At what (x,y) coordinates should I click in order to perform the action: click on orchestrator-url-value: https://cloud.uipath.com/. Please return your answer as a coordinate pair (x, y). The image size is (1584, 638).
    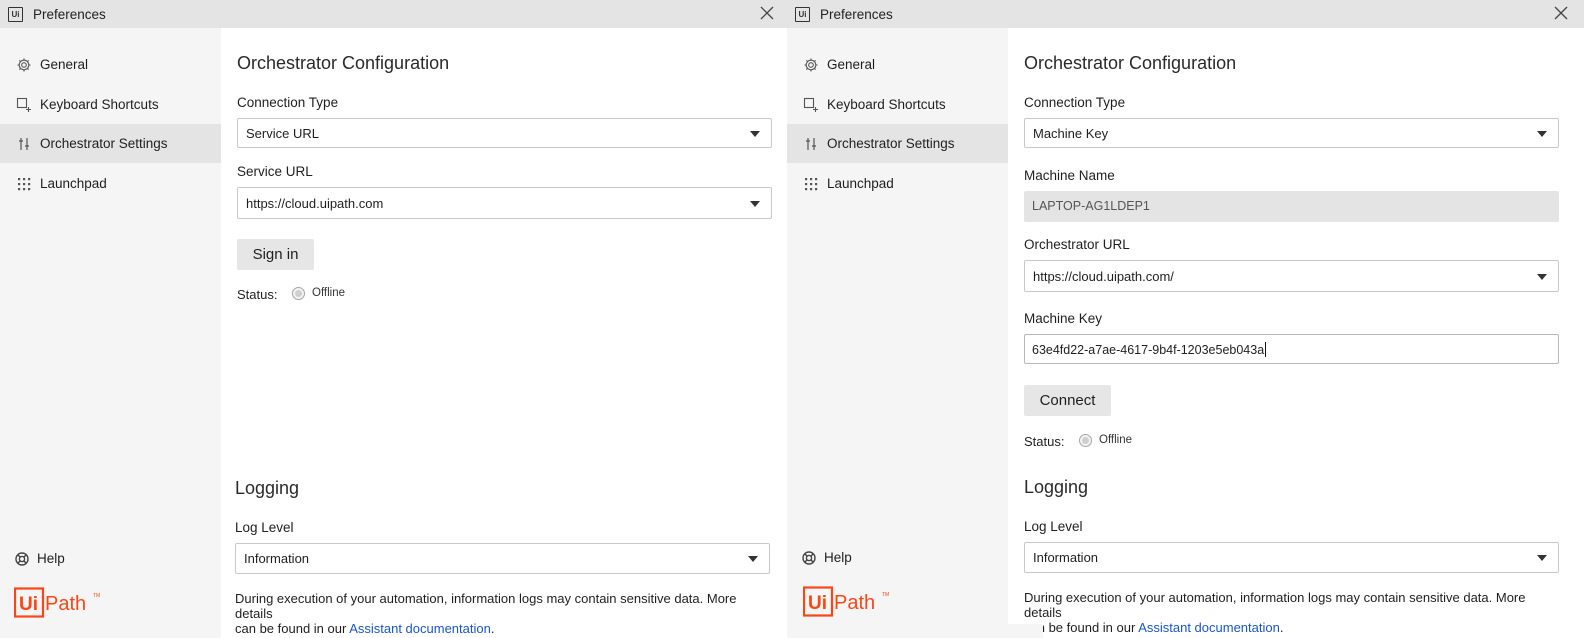
    Looking at the image, I should click on (1103, 276).